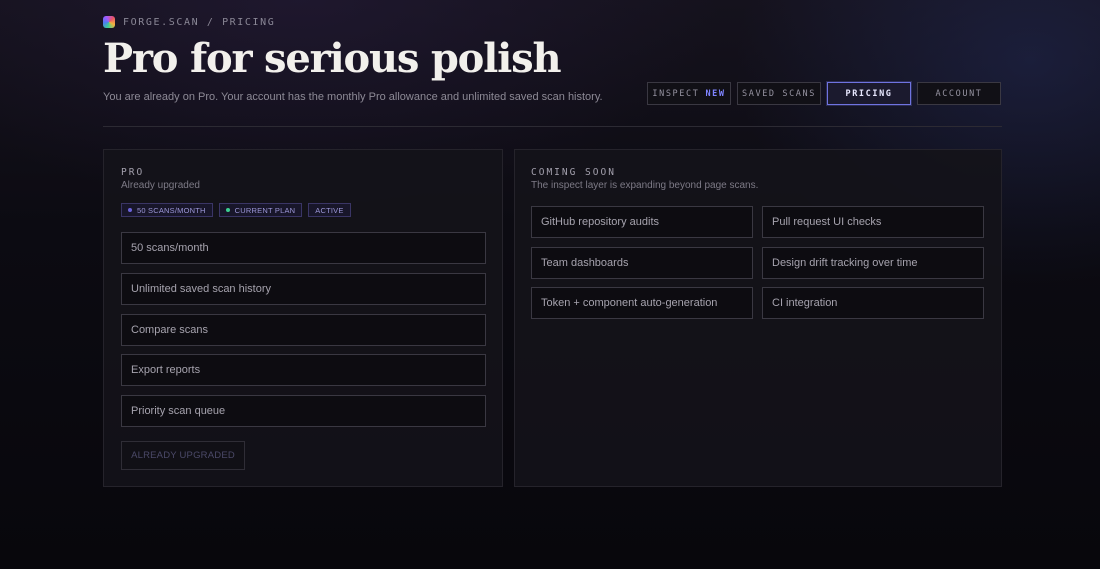 The width and height of the screenshot is (1100, 569). What do you see at coordinates (199, 22) in the screenshot?
I see `breadcrumb-text: FORGE.SCAN / PRICING` at bounding box center [199, 22].